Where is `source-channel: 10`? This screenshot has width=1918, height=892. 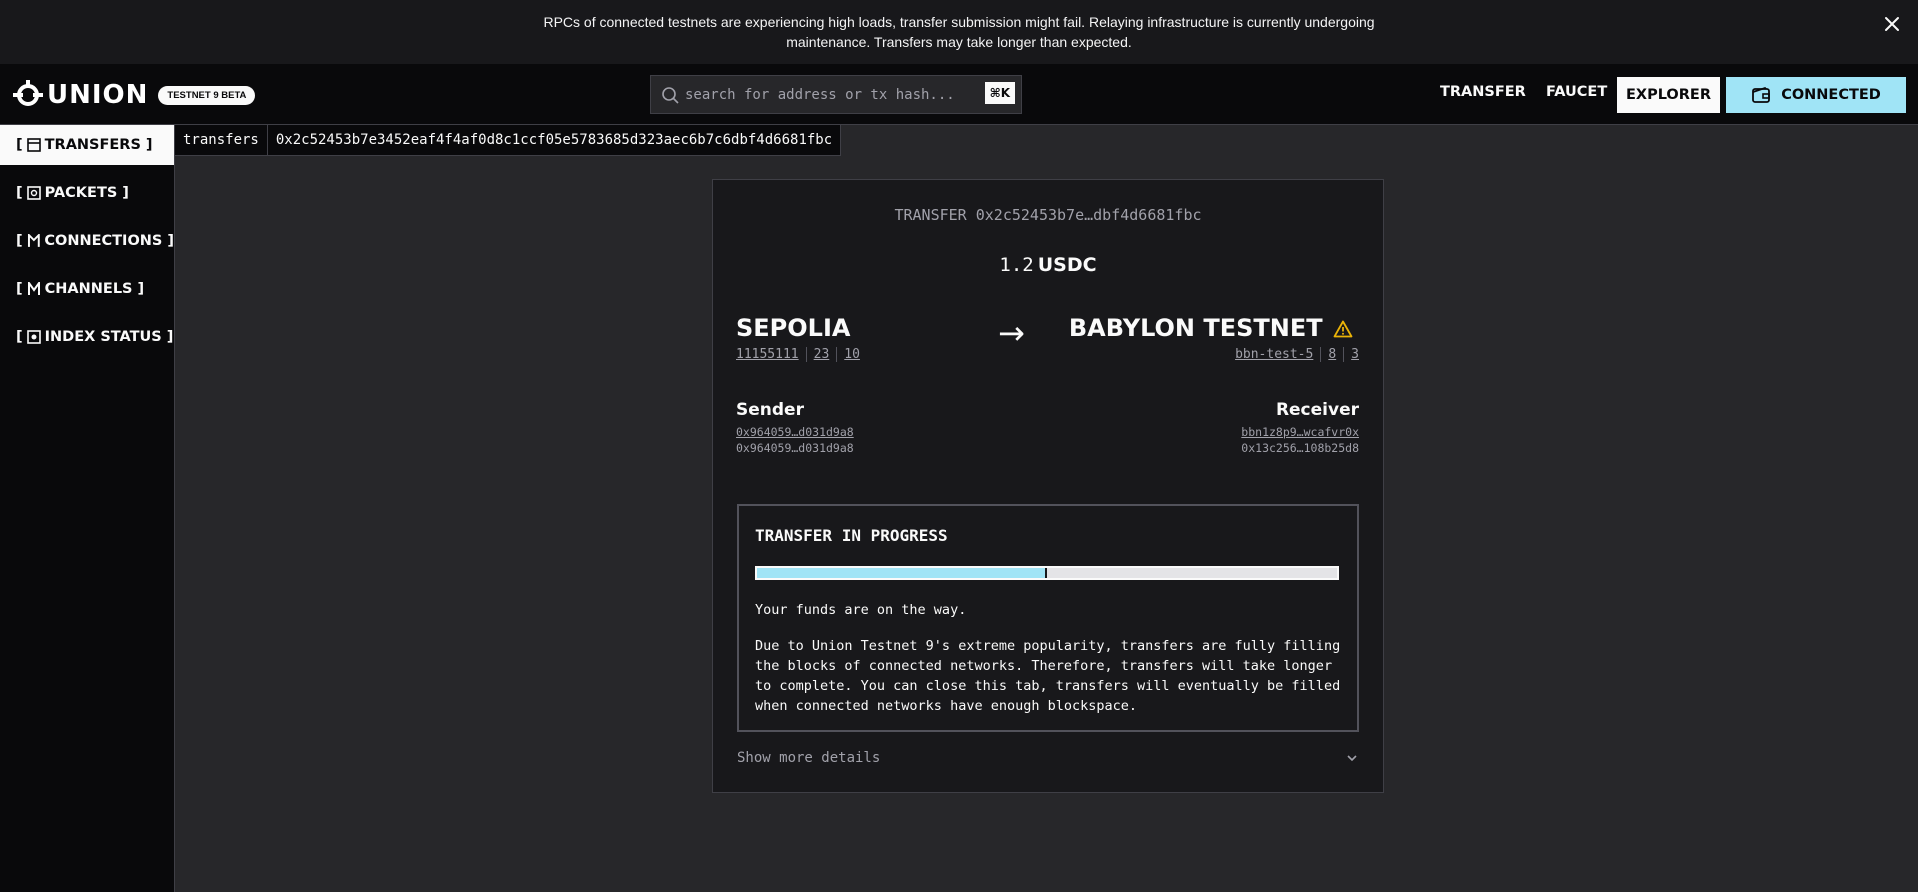
source-channel: 10 is located at coordinates (852, 354).